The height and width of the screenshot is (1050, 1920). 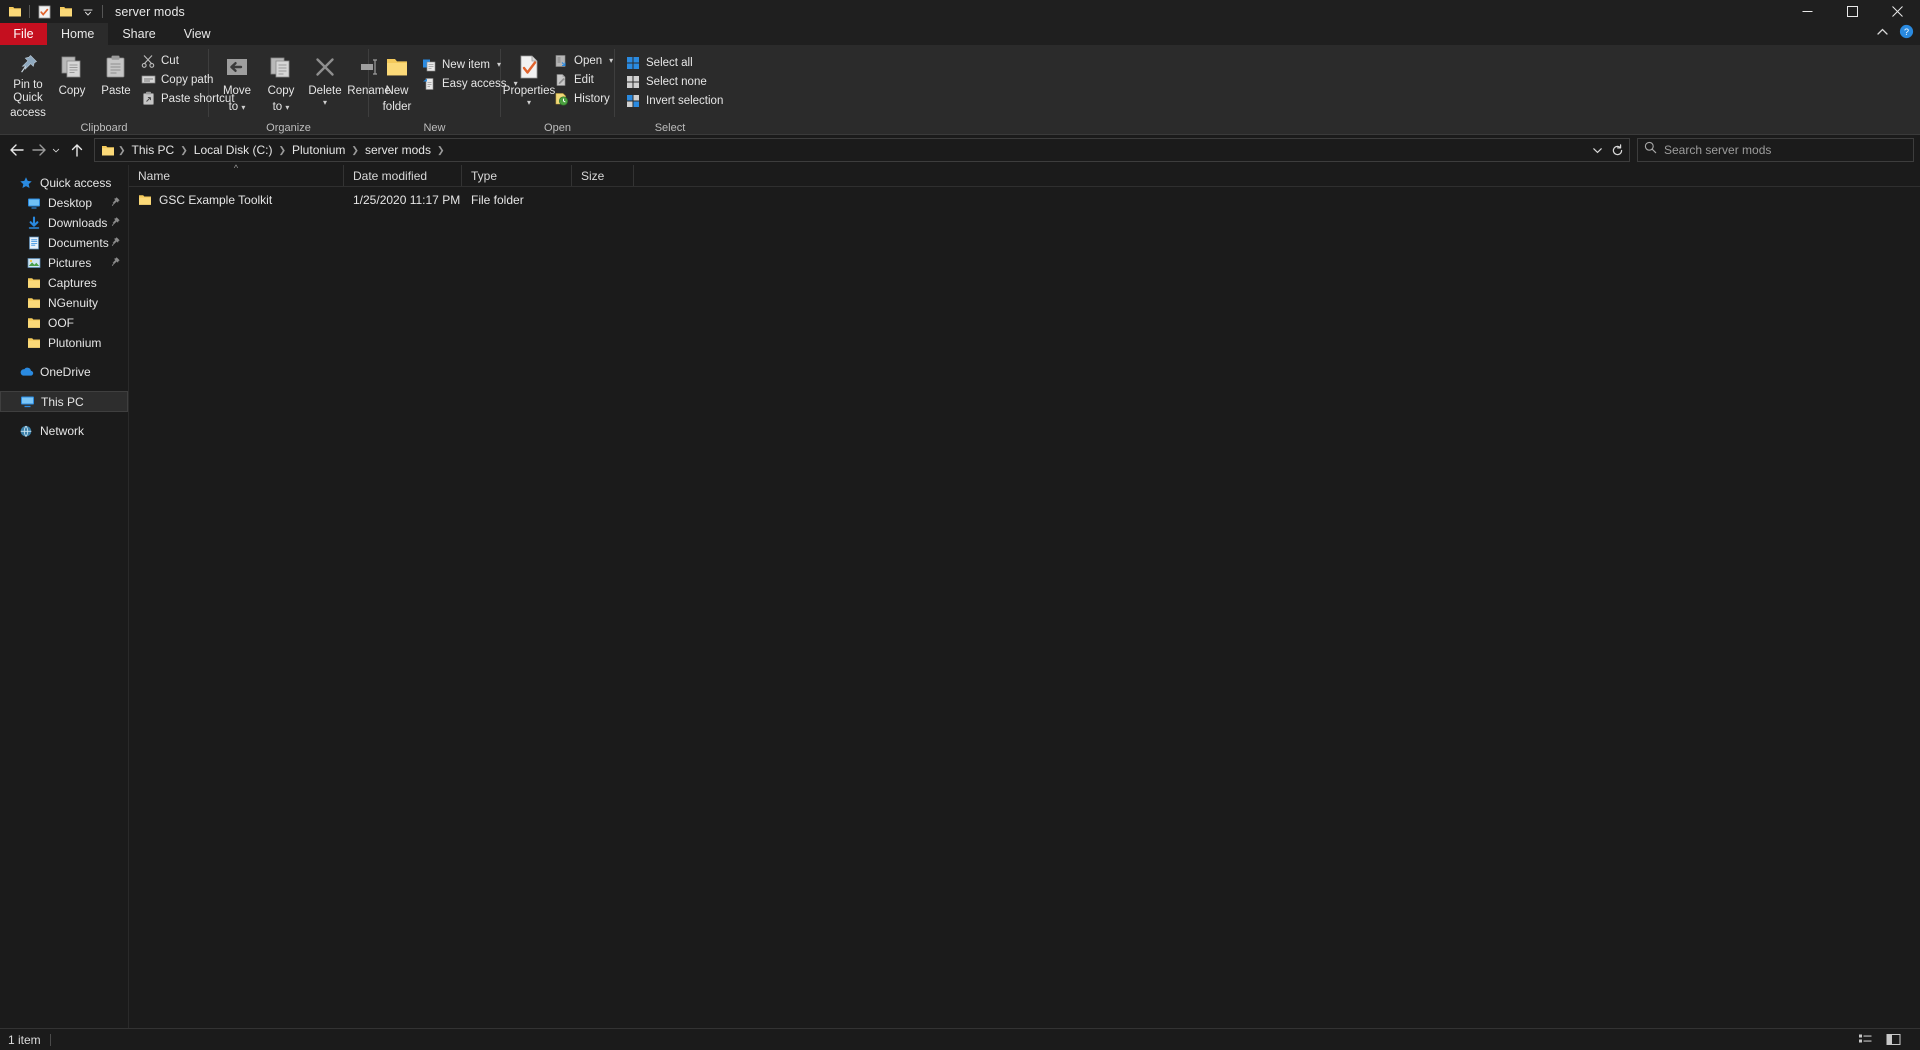 What do you see at coordinates (960, 34) in the screenshot?
I see `ribbon-tab-strip: File Home Share View ?` at bounding box center [960, 34].